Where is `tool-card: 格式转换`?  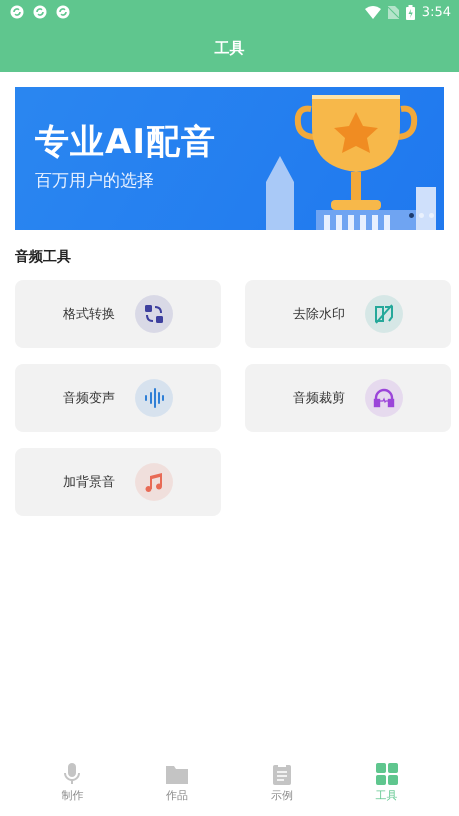
tool-card: 格式转换 is located at coordinates (118, 314).